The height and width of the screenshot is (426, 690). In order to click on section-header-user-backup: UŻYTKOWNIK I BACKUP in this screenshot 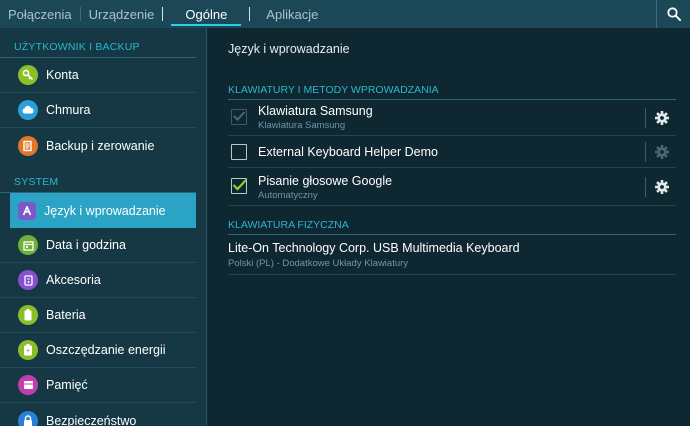, I will do `click(98, 47)`.